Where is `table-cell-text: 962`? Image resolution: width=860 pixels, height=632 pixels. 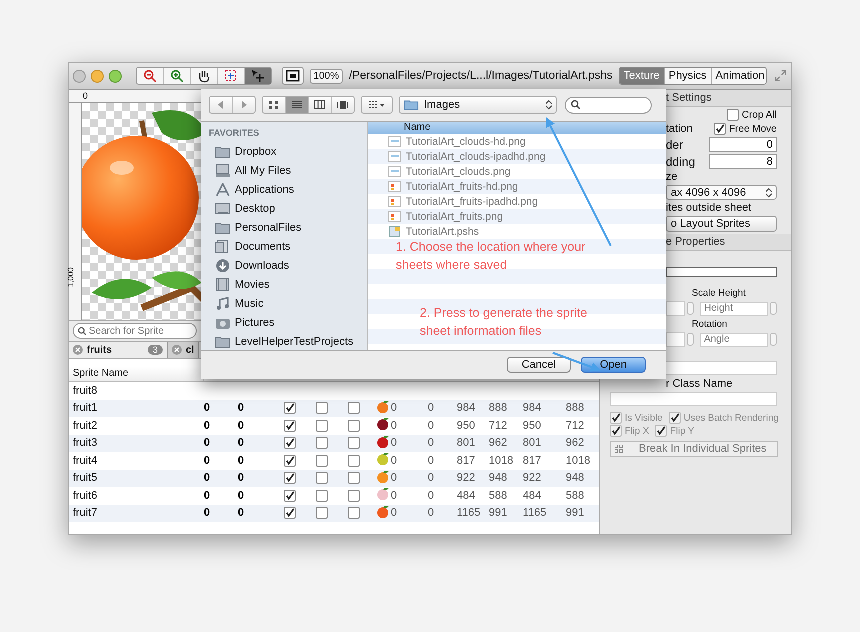 table-cell-text: 962 is located at coordinates (498, 443).